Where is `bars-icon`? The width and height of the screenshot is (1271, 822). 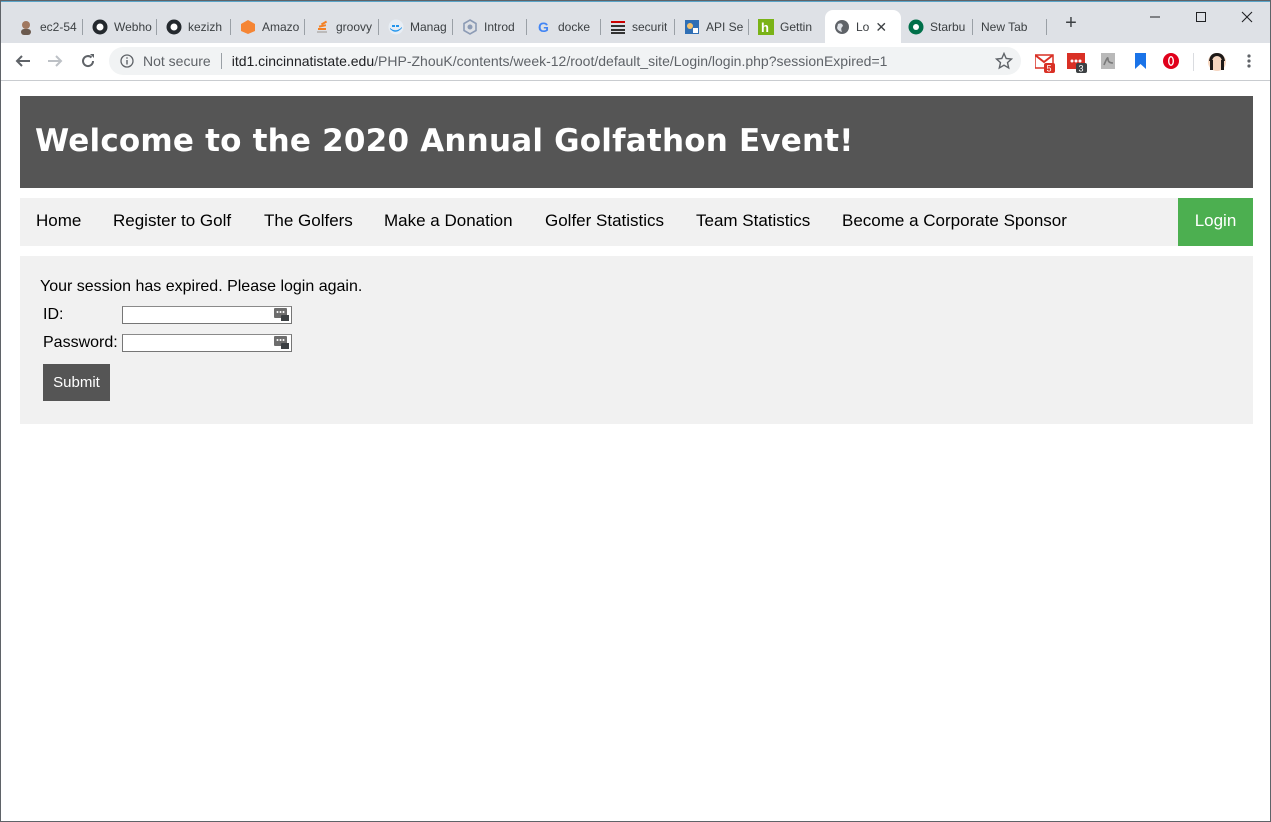
bars-icon is located at coordinates (618, 27).